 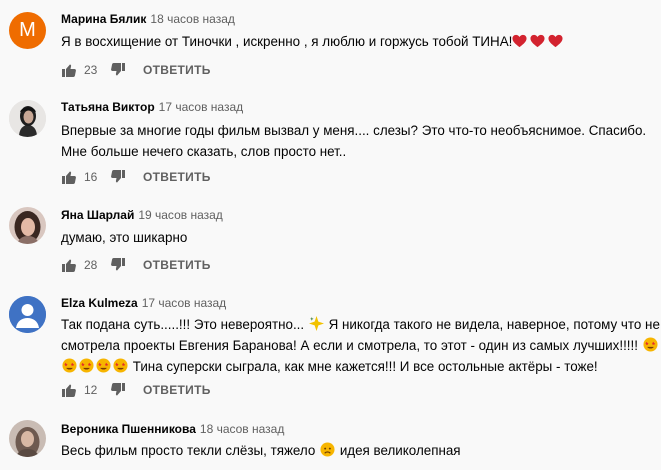 What do you see at coordinates (180, 215) in the screenshot?
I see `comment-time: 19 часов назад` at bounding box center [180, 215].